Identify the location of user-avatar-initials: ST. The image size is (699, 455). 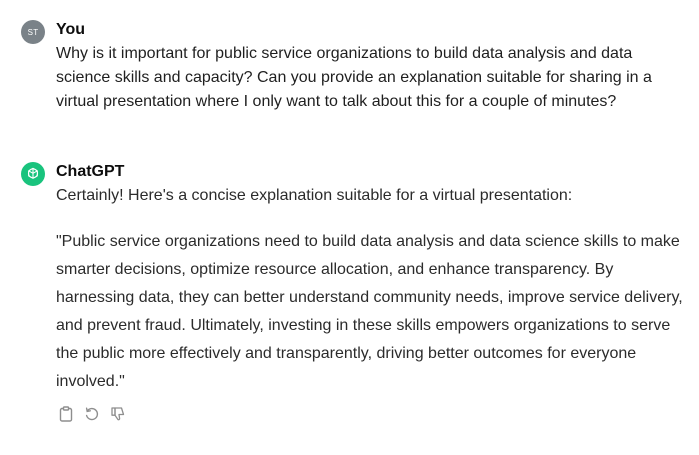
(33, 32).